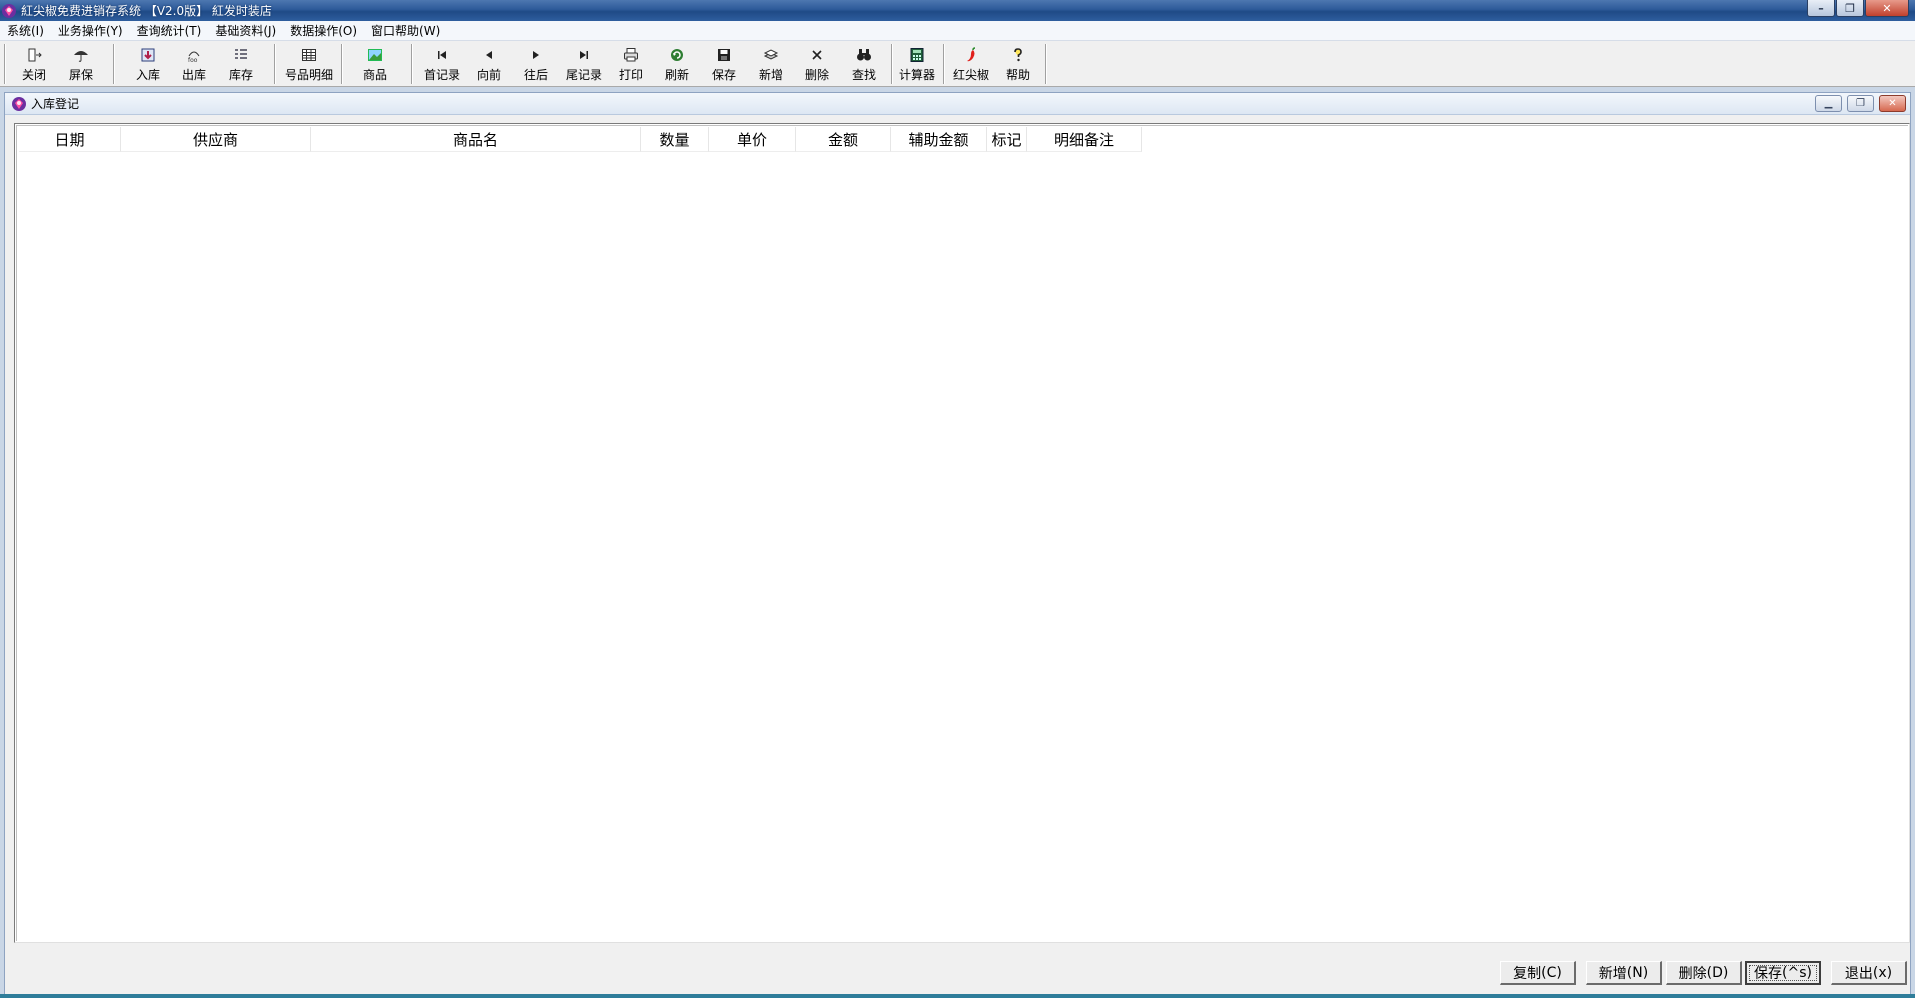 The height and width of the screenshot is (998, 1915). I want to click on floppy-save-icon, so click(724, 55).